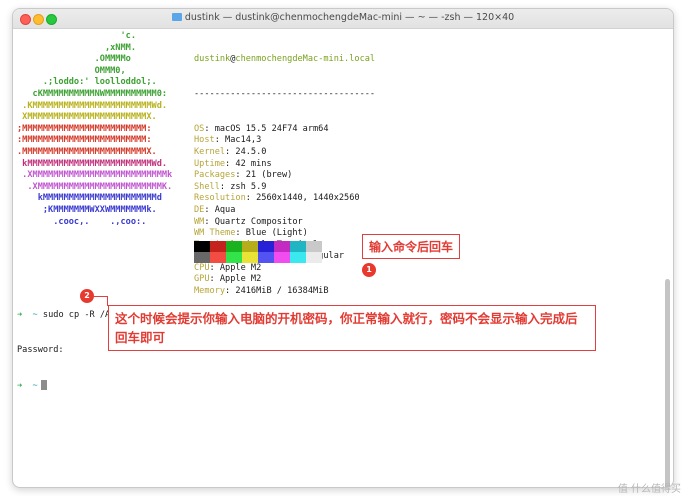  I want to click on info-value: : Aqua, so click(220, 209).